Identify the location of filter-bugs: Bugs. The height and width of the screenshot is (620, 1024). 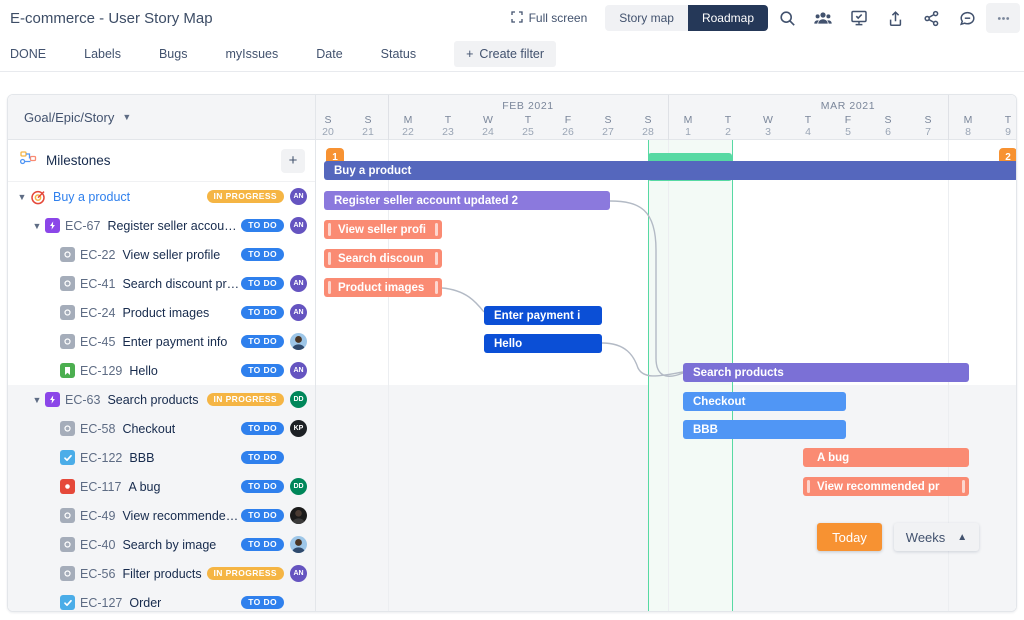
(173, 54).